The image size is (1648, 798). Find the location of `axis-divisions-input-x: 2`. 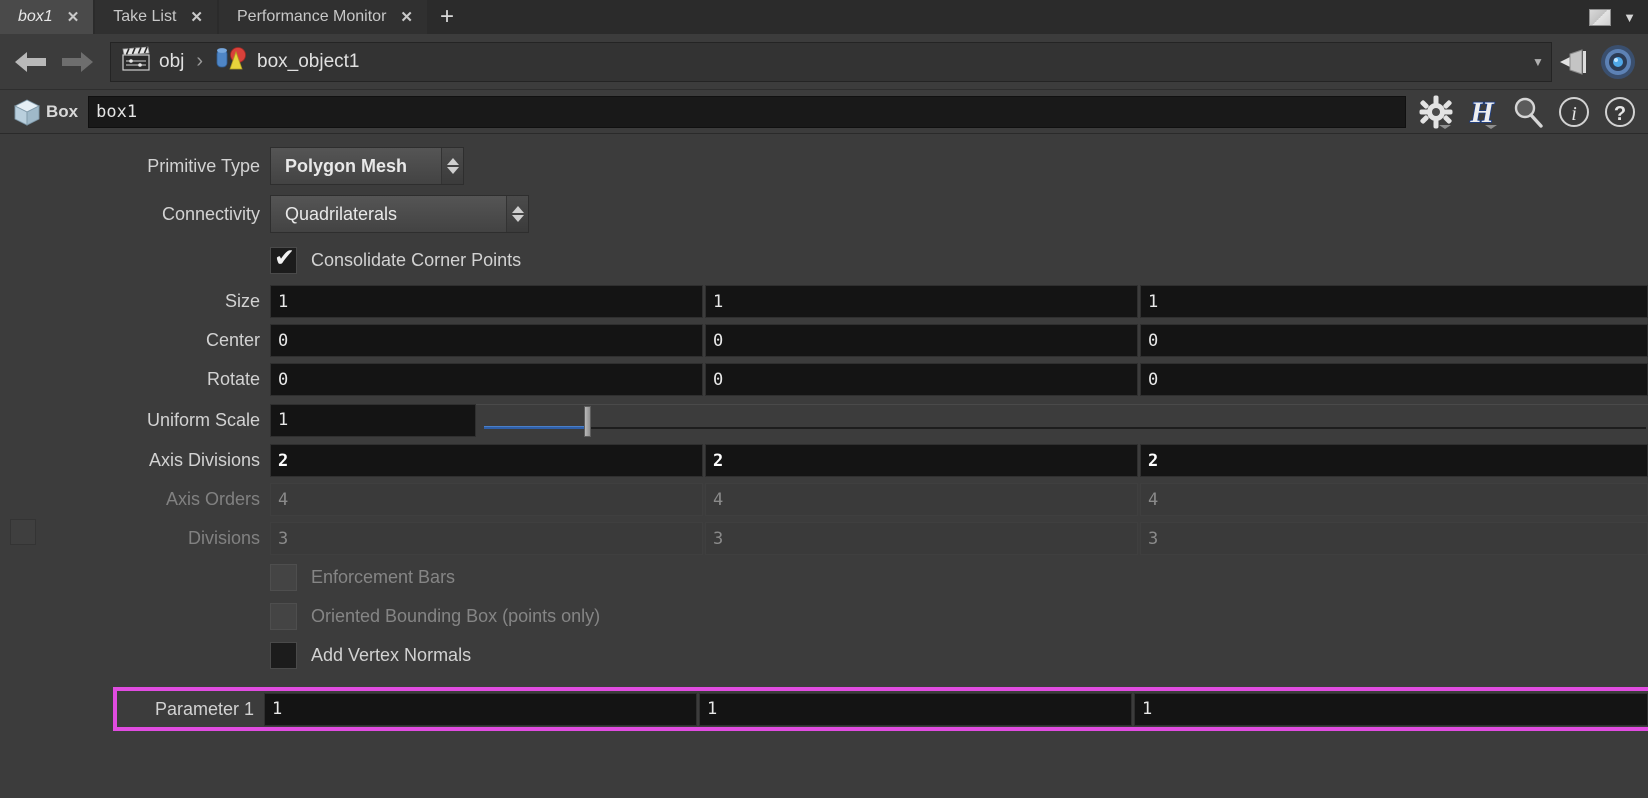

axis-divisions-input-x: 2 is located at coordinates (486, 460).